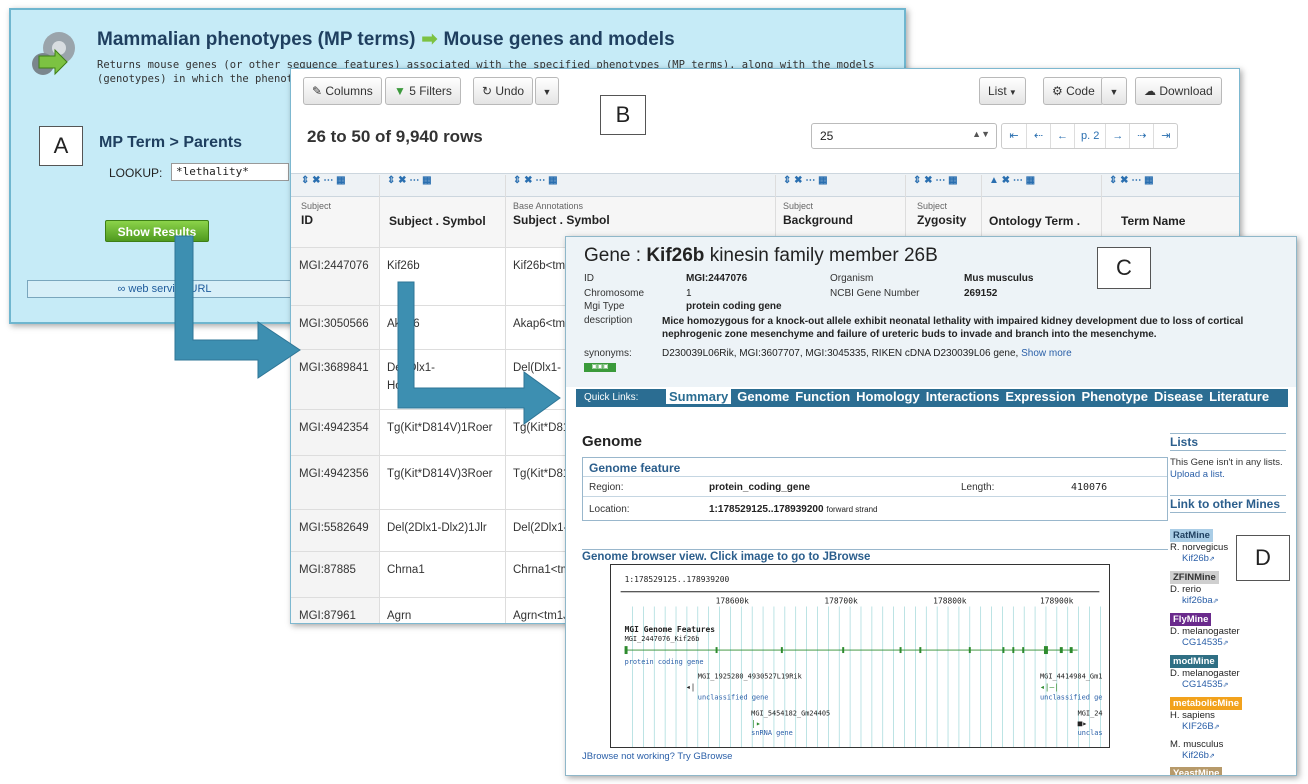  Describe the element at coordinates (1196, 771) in the screenshot. I see `mine-name-tag: YeastMine` at that location.